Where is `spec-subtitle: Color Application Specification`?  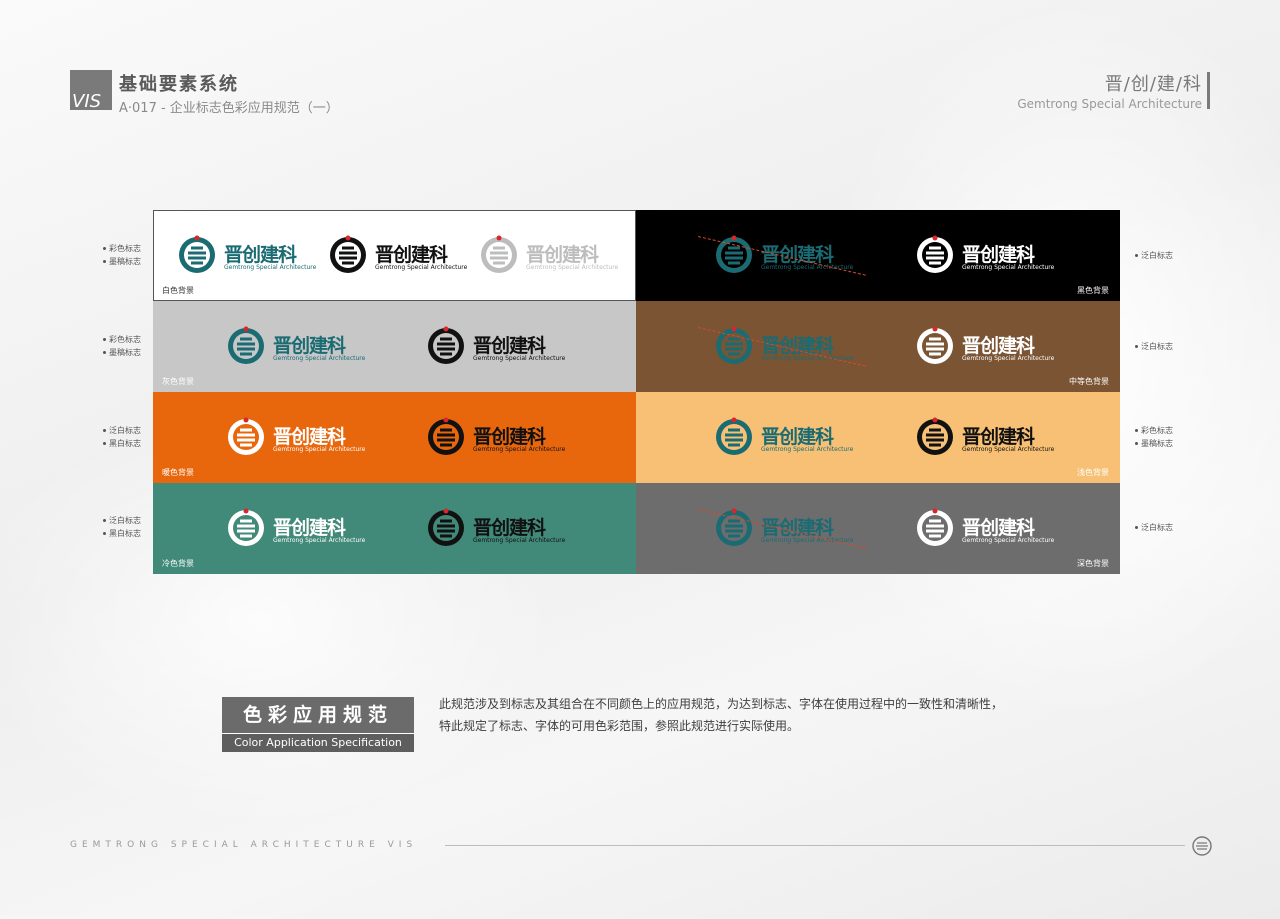
spec-subtitle: Color Application Specification is located at coordinates (318, 742).